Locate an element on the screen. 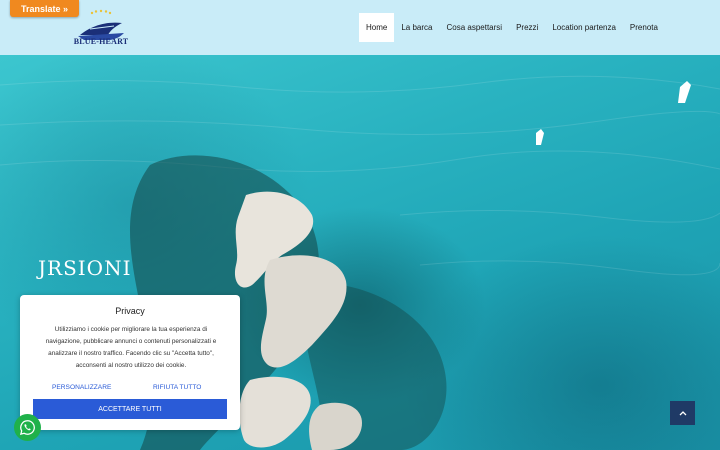 The image size is (720, 450). personalize-button: PERSONALIZZARE is located at coordinates (81, 387).